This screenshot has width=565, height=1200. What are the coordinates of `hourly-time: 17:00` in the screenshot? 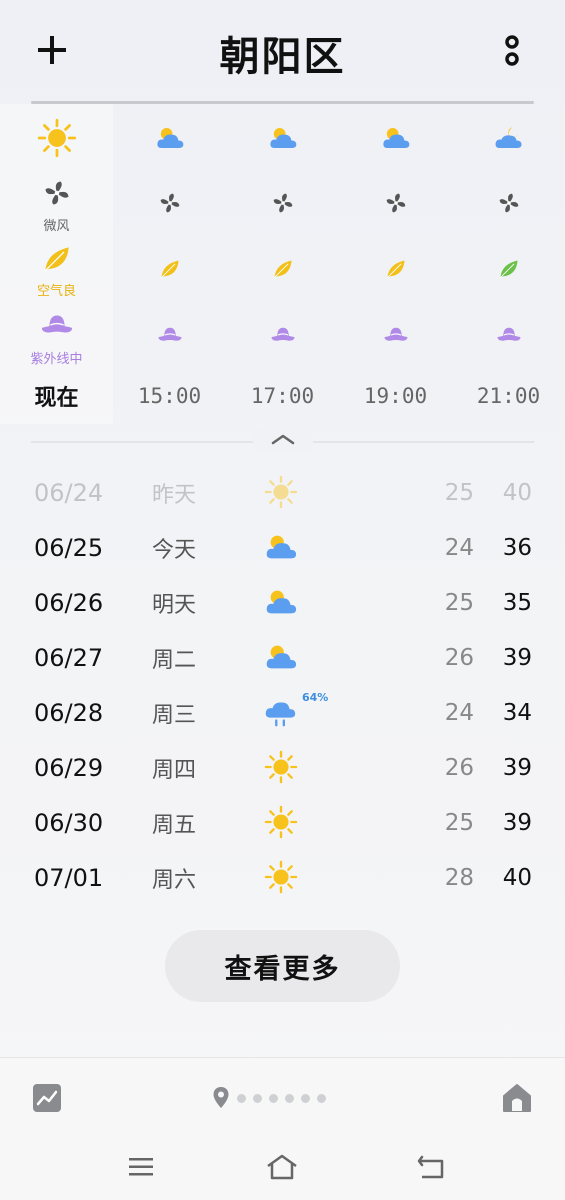 It's located at (282, 396).